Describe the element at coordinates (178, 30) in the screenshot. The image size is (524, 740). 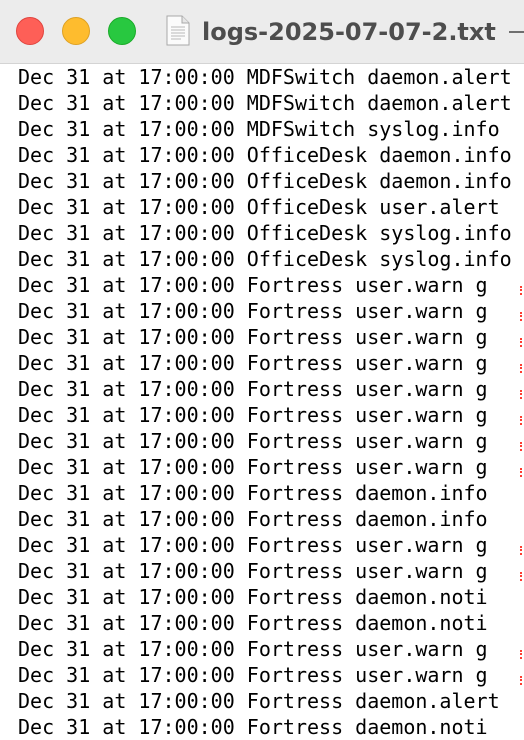
I see `text-document-icon` at that location.